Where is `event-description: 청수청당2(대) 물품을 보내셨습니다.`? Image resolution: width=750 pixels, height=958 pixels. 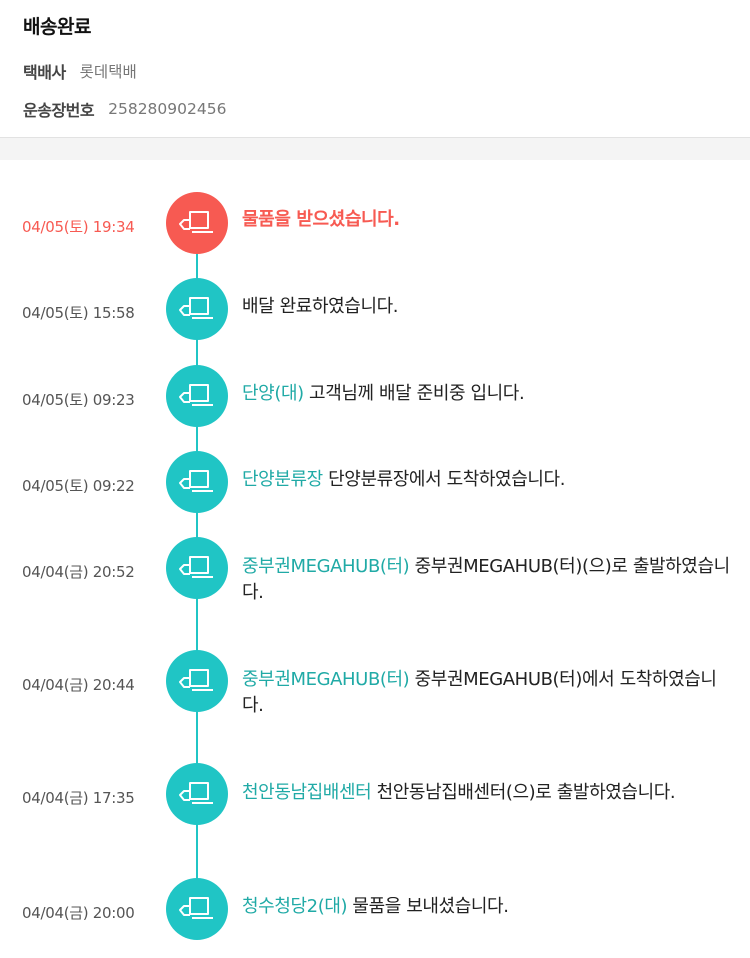
event-description: 청수청당2(대) 물품을 보내셨습니다. is located at coordinates (487, 907).